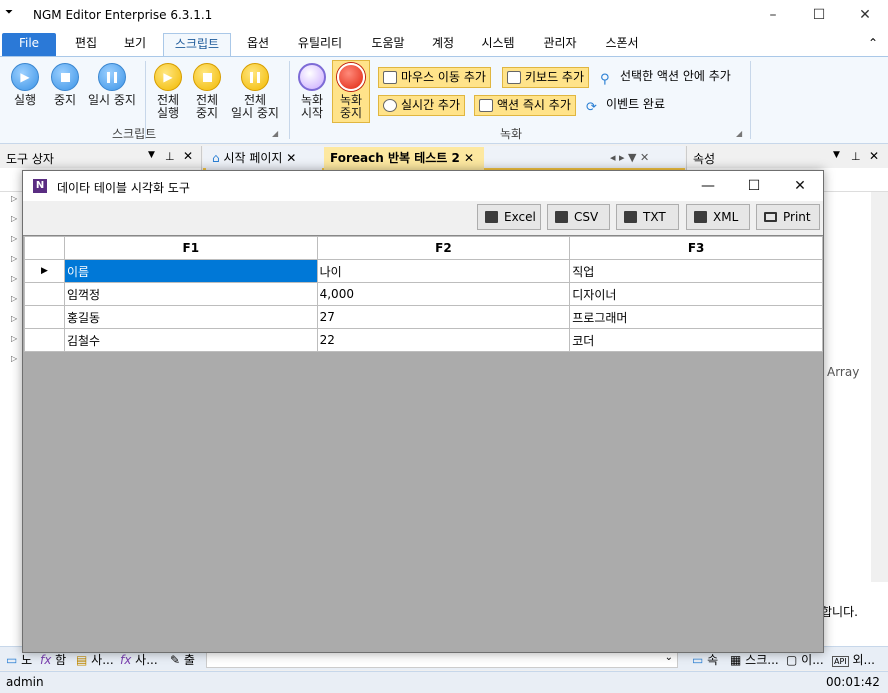  What do you see at coordinates (258, 44) in the screenshot?
I see `tab-options: 옵션` at bounding box center [258, 44].